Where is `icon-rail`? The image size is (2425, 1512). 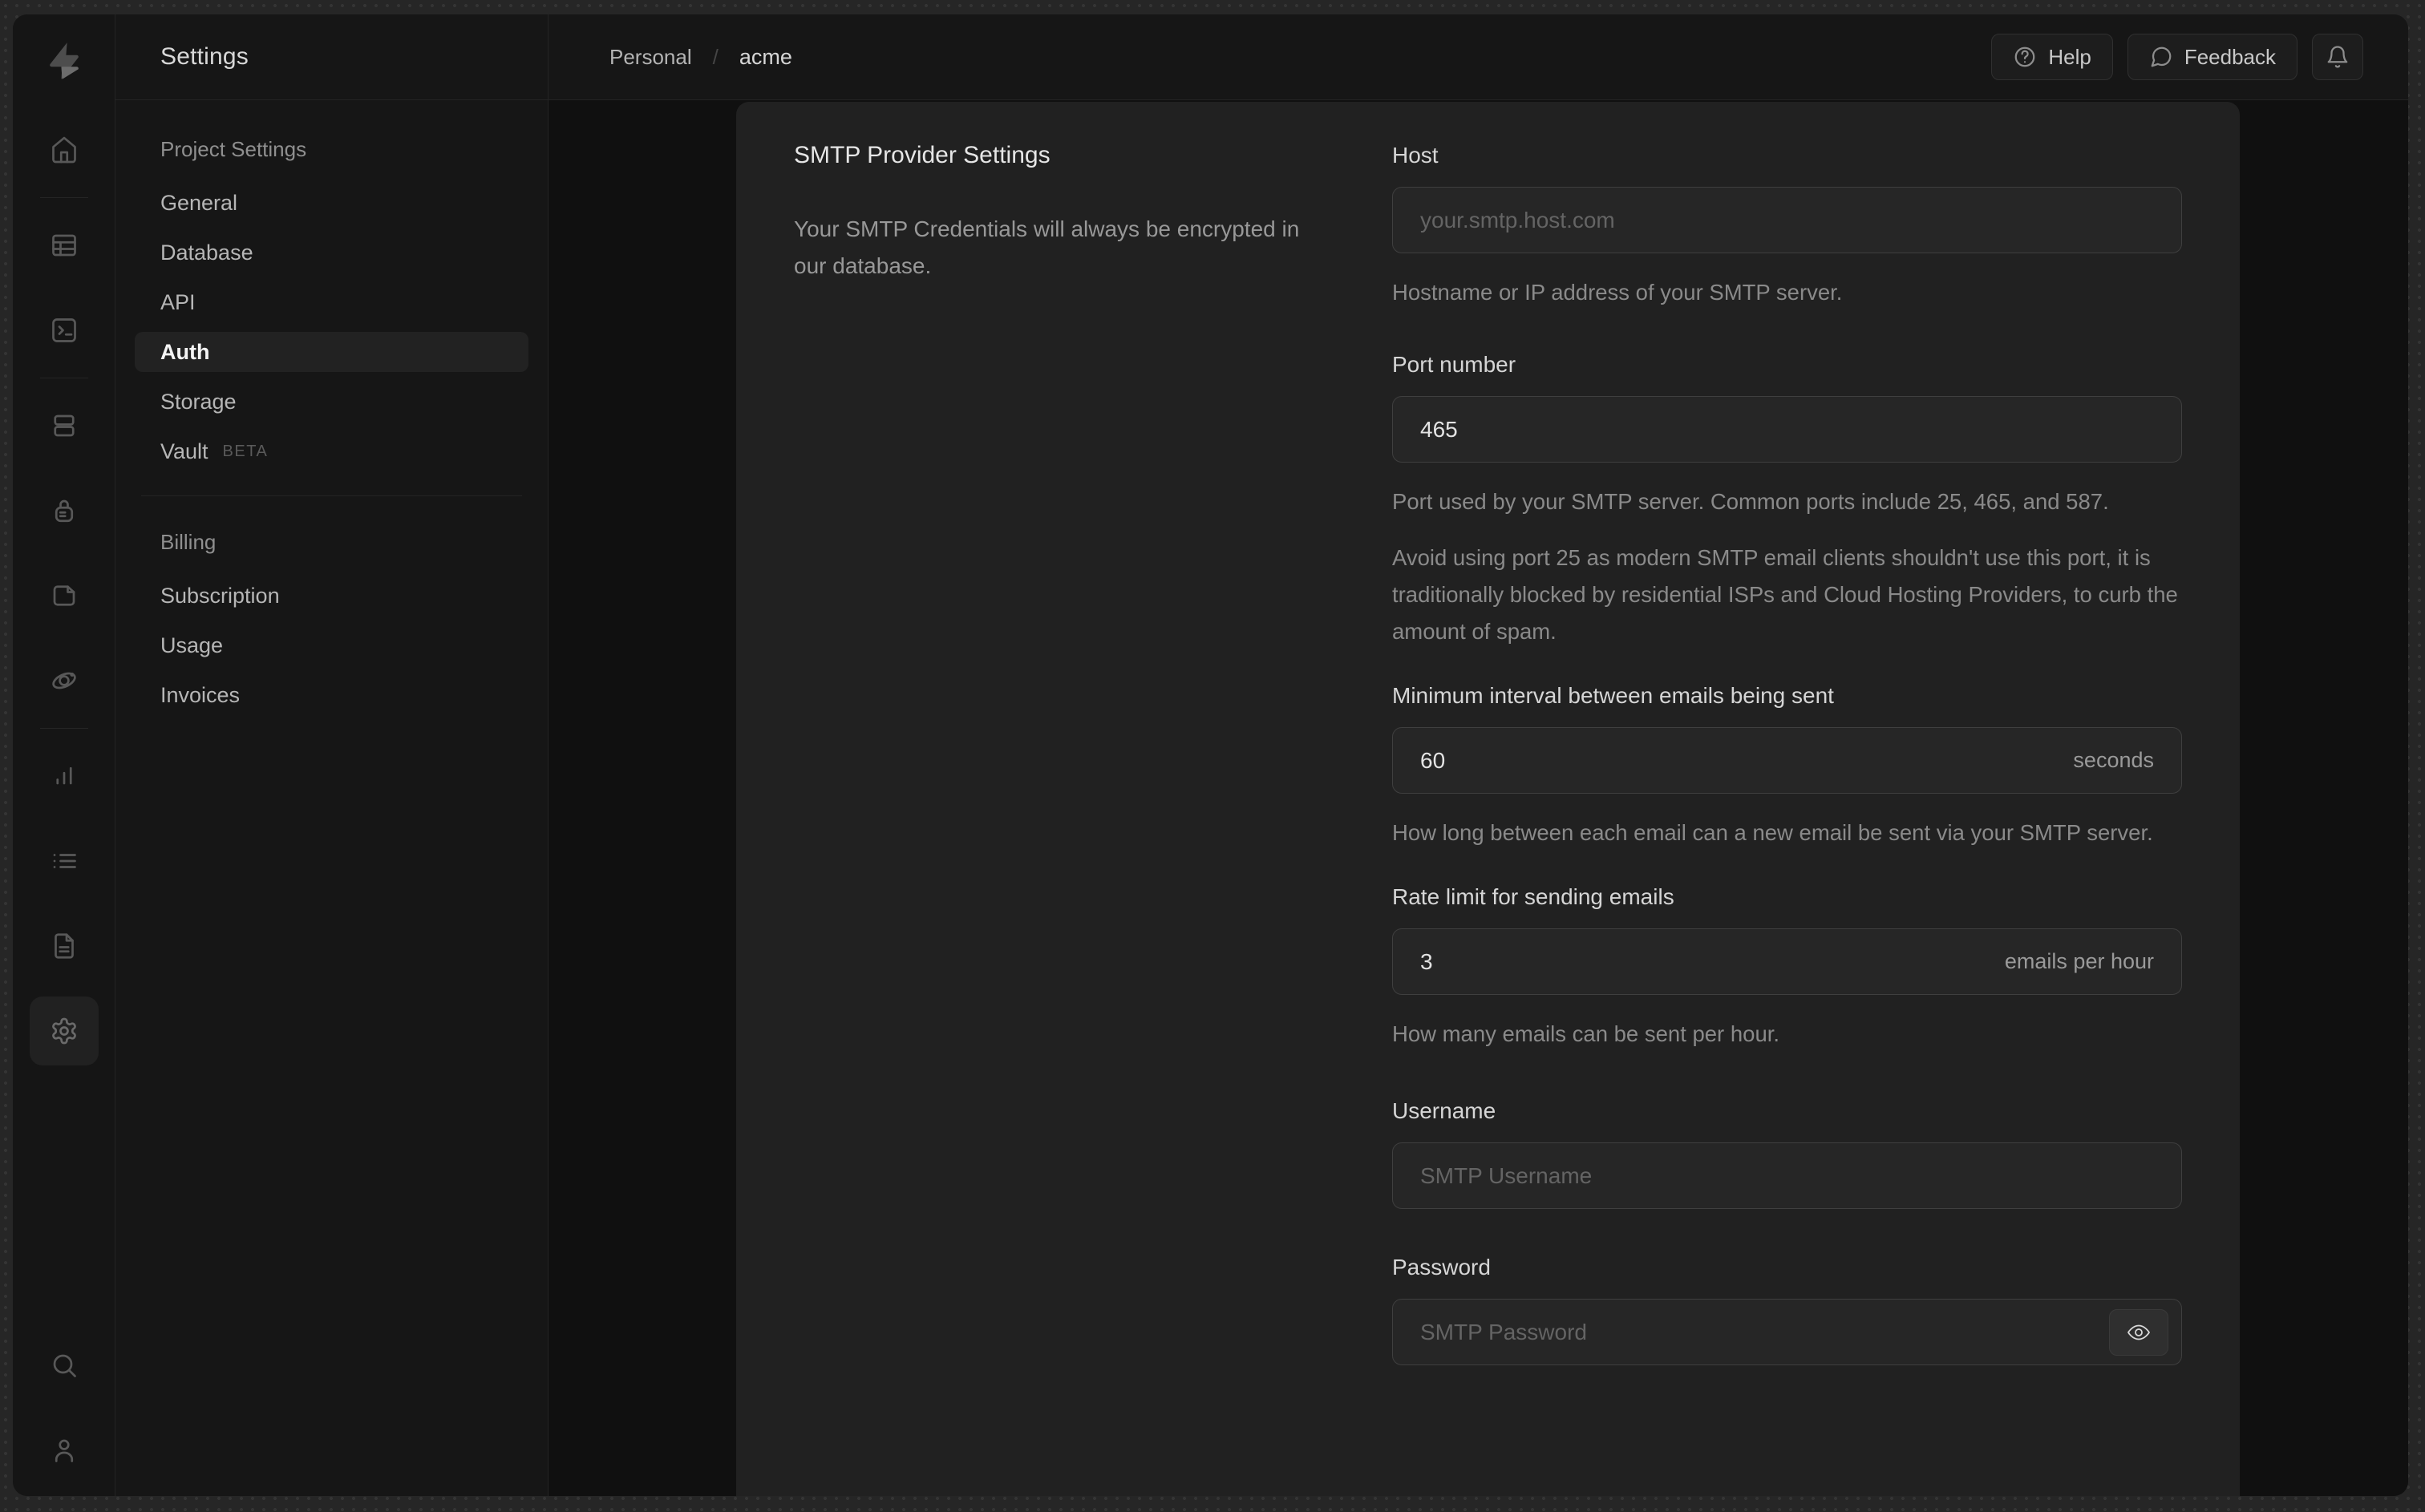
icon-rail is located at coordinates (64, 755).